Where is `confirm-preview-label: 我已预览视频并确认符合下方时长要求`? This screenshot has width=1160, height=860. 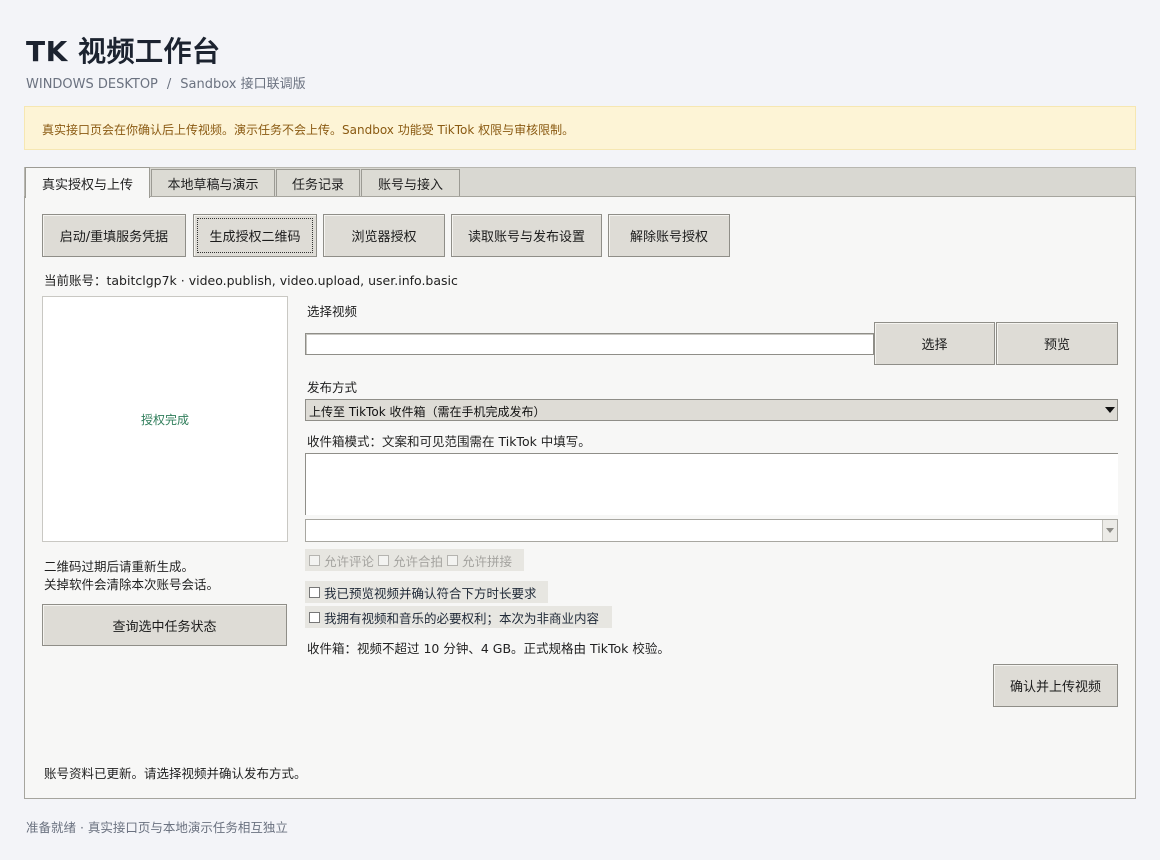 confirm-preview-label: 我已预览视频并确认符合下方时长要求 is located at coordinates (430, 593).